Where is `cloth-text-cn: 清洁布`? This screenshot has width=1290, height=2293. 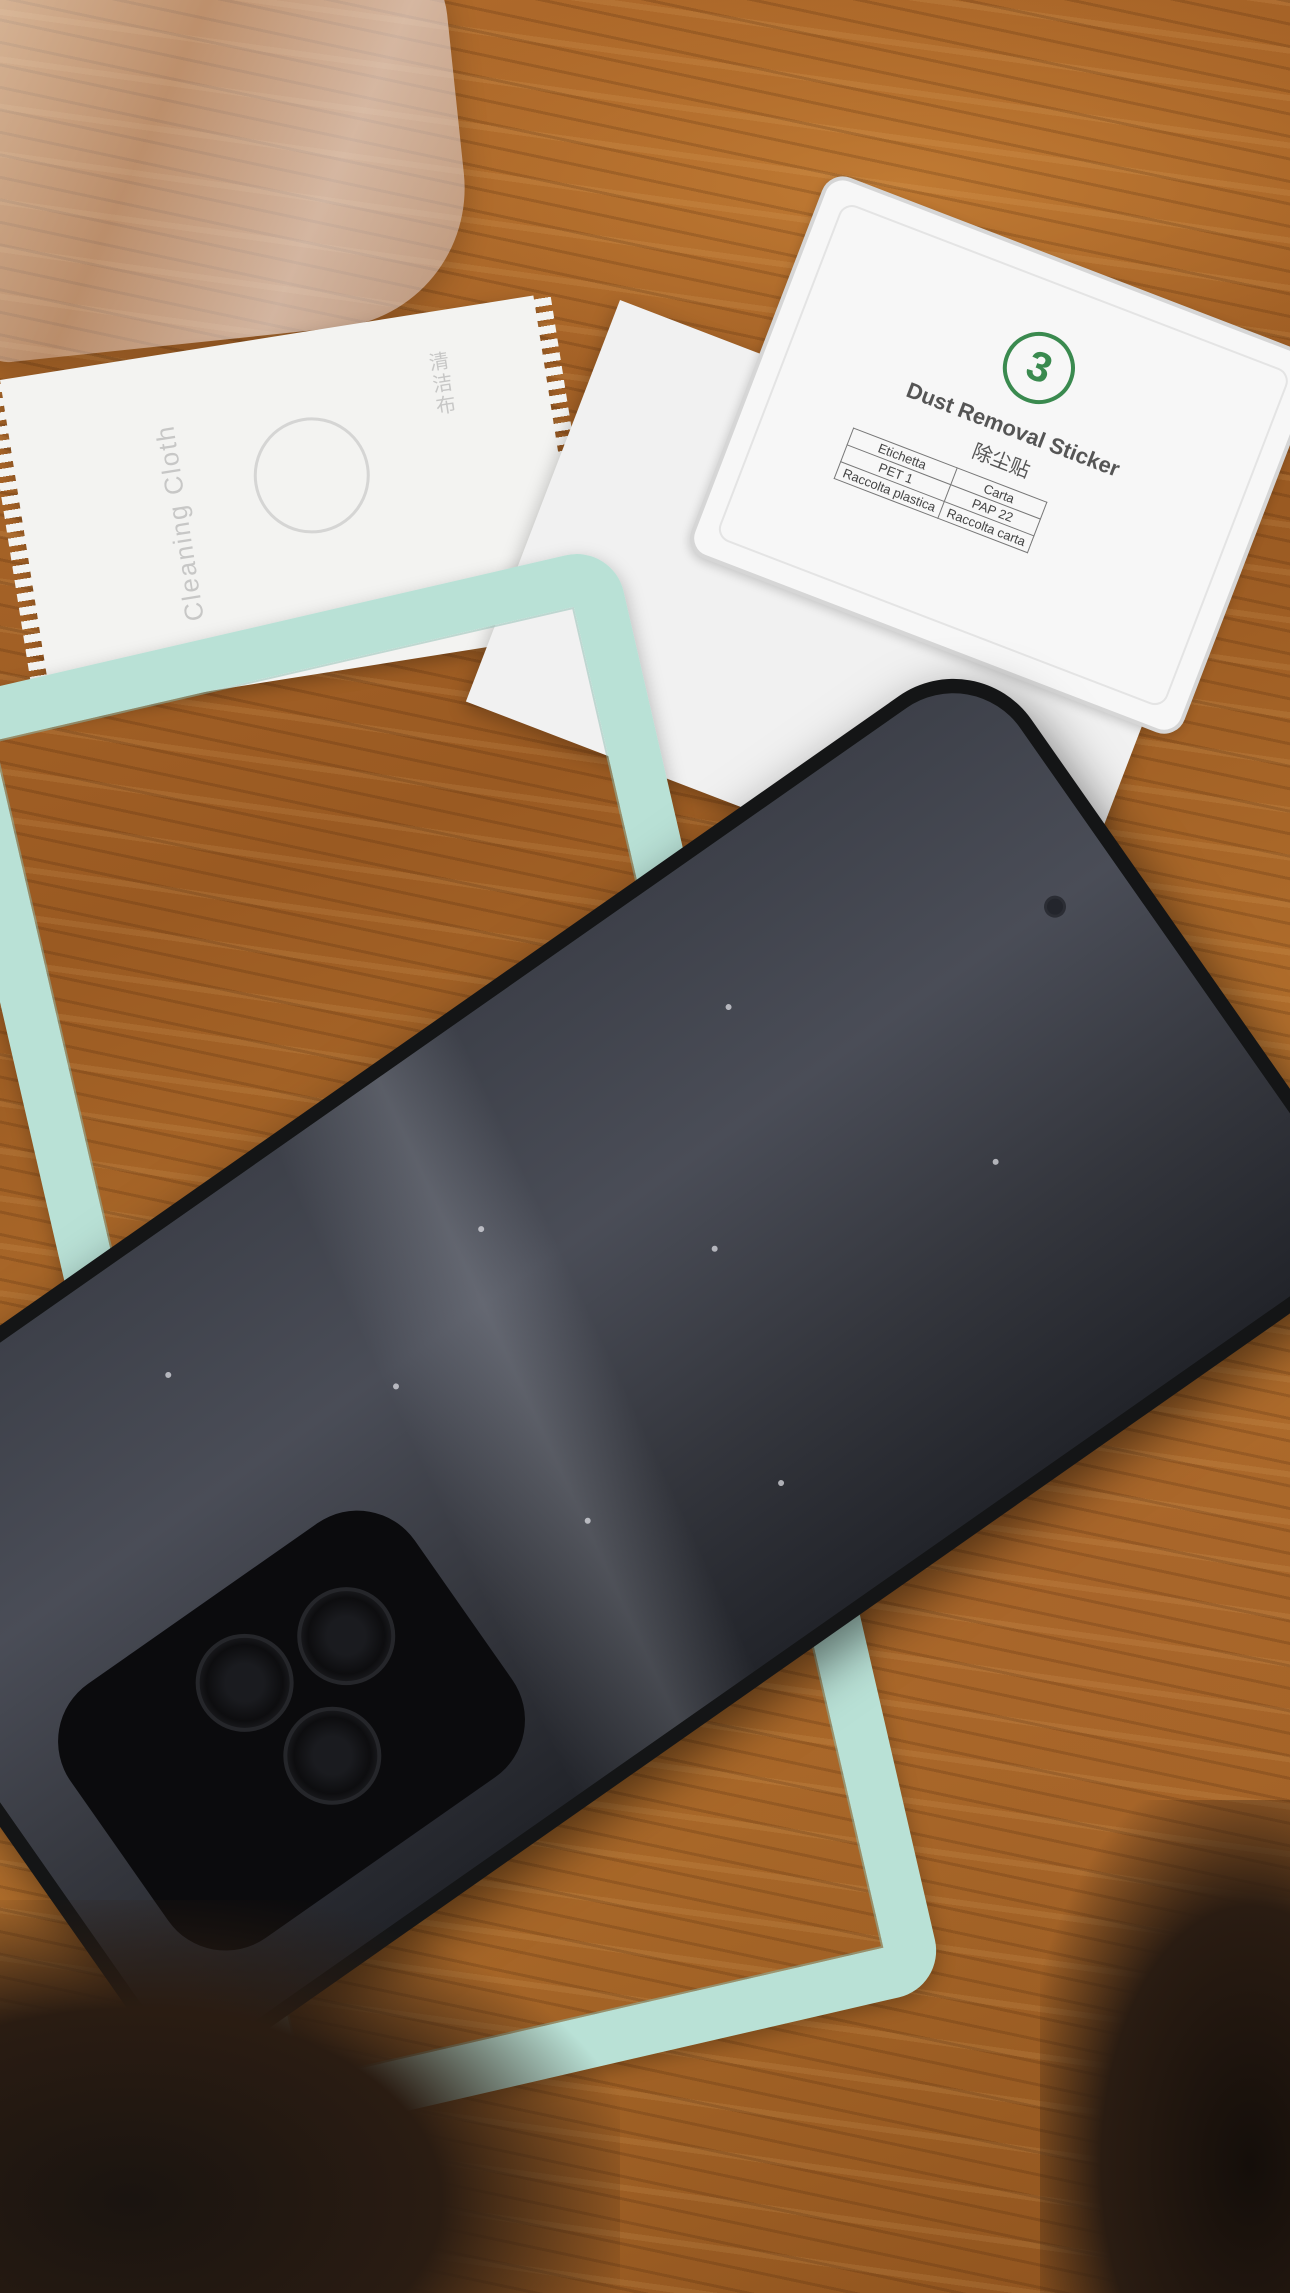 cloth-text-cn: 清洁布 is located at coordinates (440, 384).